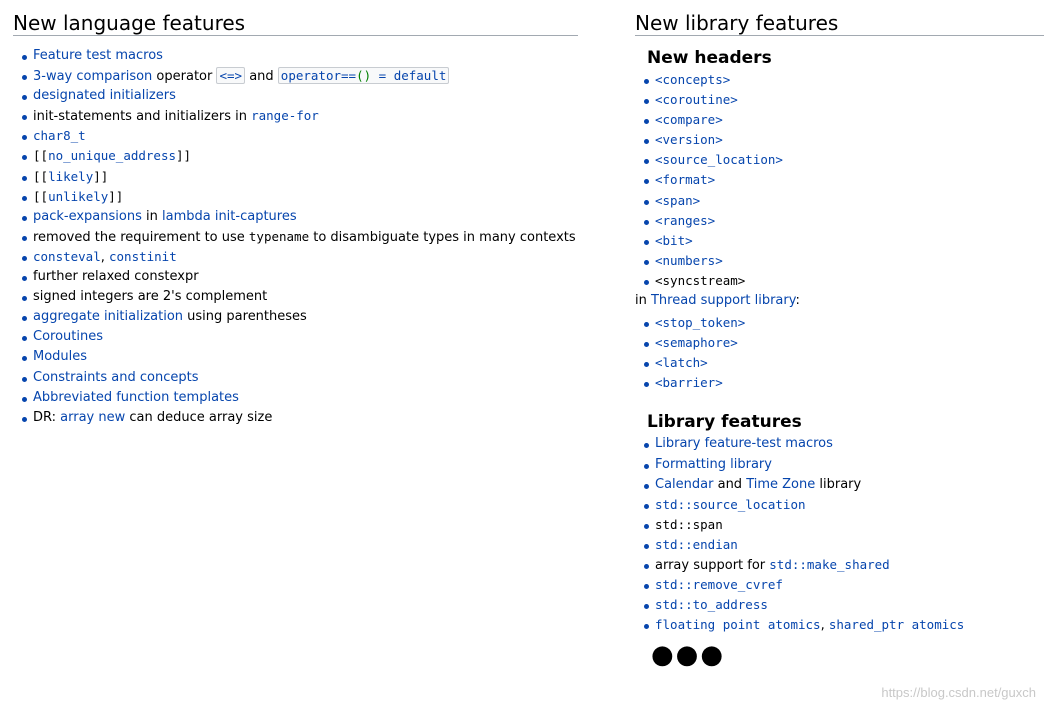  What do you see at coordinates (199, 417) in the screenshot?
I see `text: can deduce array size` at bounding box center [199, 417].